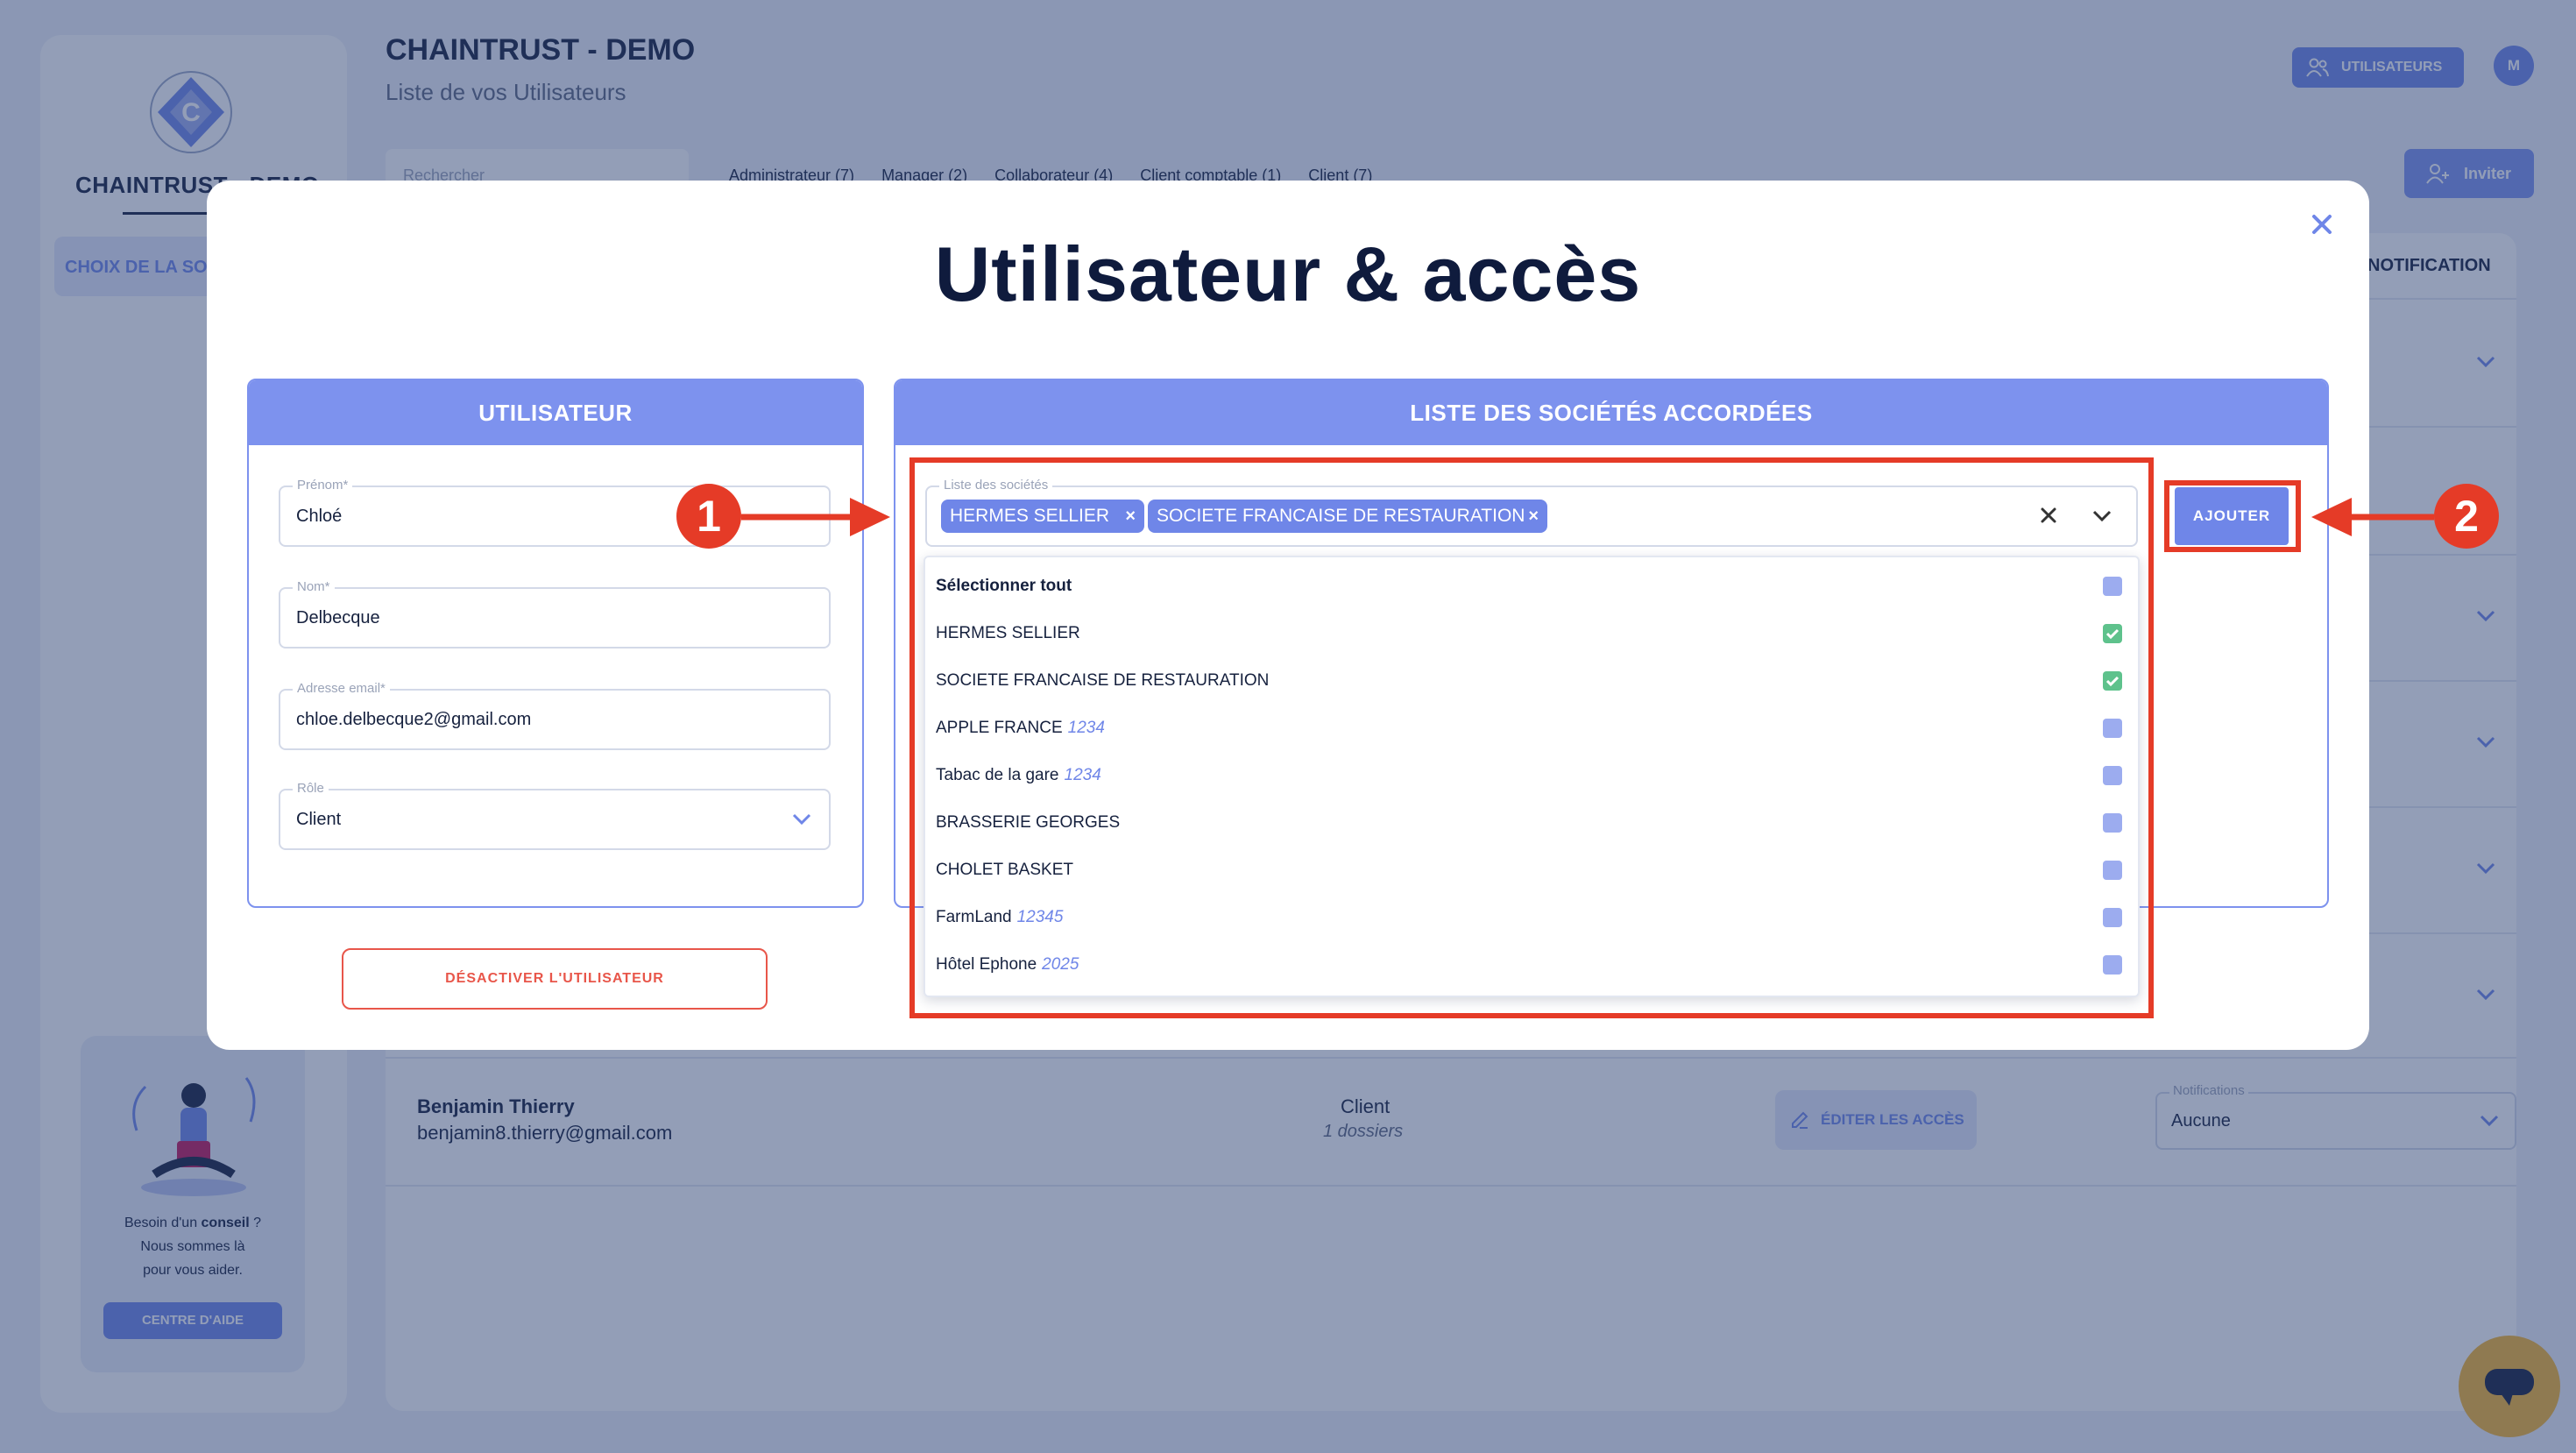 This screenshot has height=1453, width=2576. Describe the element at coordinates (341, 688) in the screenshot. I see `email-label: Adresse email*` at that location.